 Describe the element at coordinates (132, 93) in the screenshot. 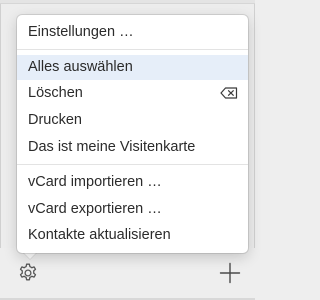

I see `menu-item-delete: Löschen` at that location.